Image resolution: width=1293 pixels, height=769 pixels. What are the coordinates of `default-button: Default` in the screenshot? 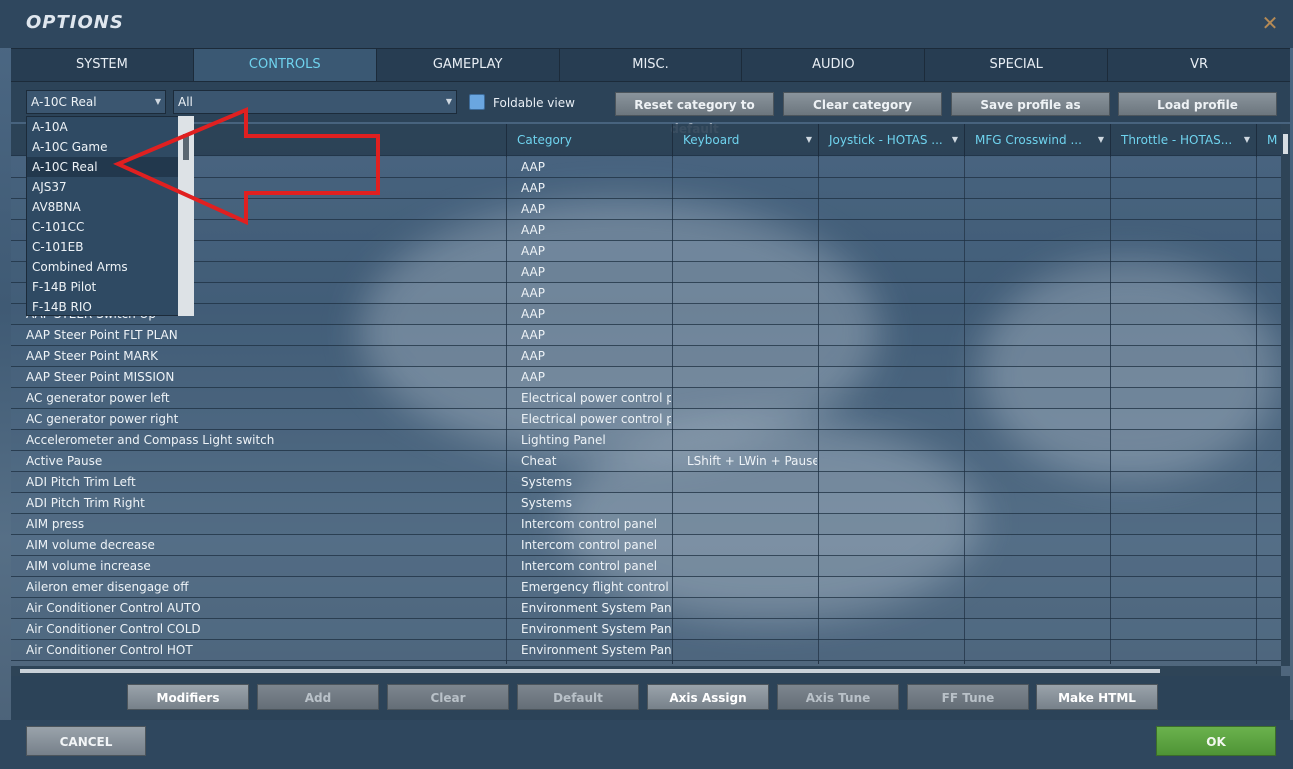 It's located at (578, 697).